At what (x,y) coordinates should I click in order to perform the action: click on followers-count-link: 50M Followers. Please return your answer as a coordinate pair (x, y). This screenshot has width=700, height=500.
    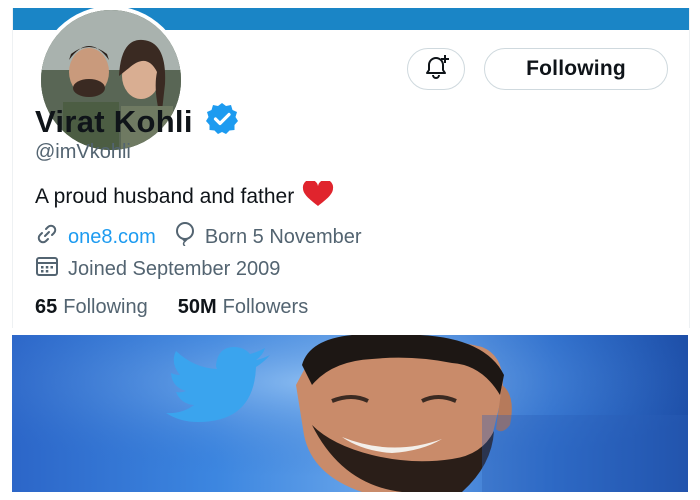
    Looking at the image, I should click on (243, 307).